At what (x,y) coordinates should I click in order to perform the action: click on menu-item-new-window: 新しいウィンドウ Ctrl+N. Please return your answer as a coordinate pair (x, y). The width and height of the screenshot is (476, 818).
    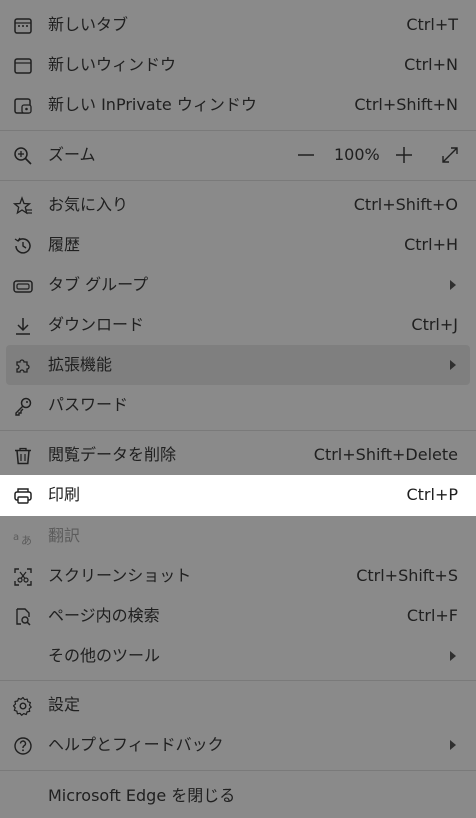
    Looking at the image, I should click on (238, 65).